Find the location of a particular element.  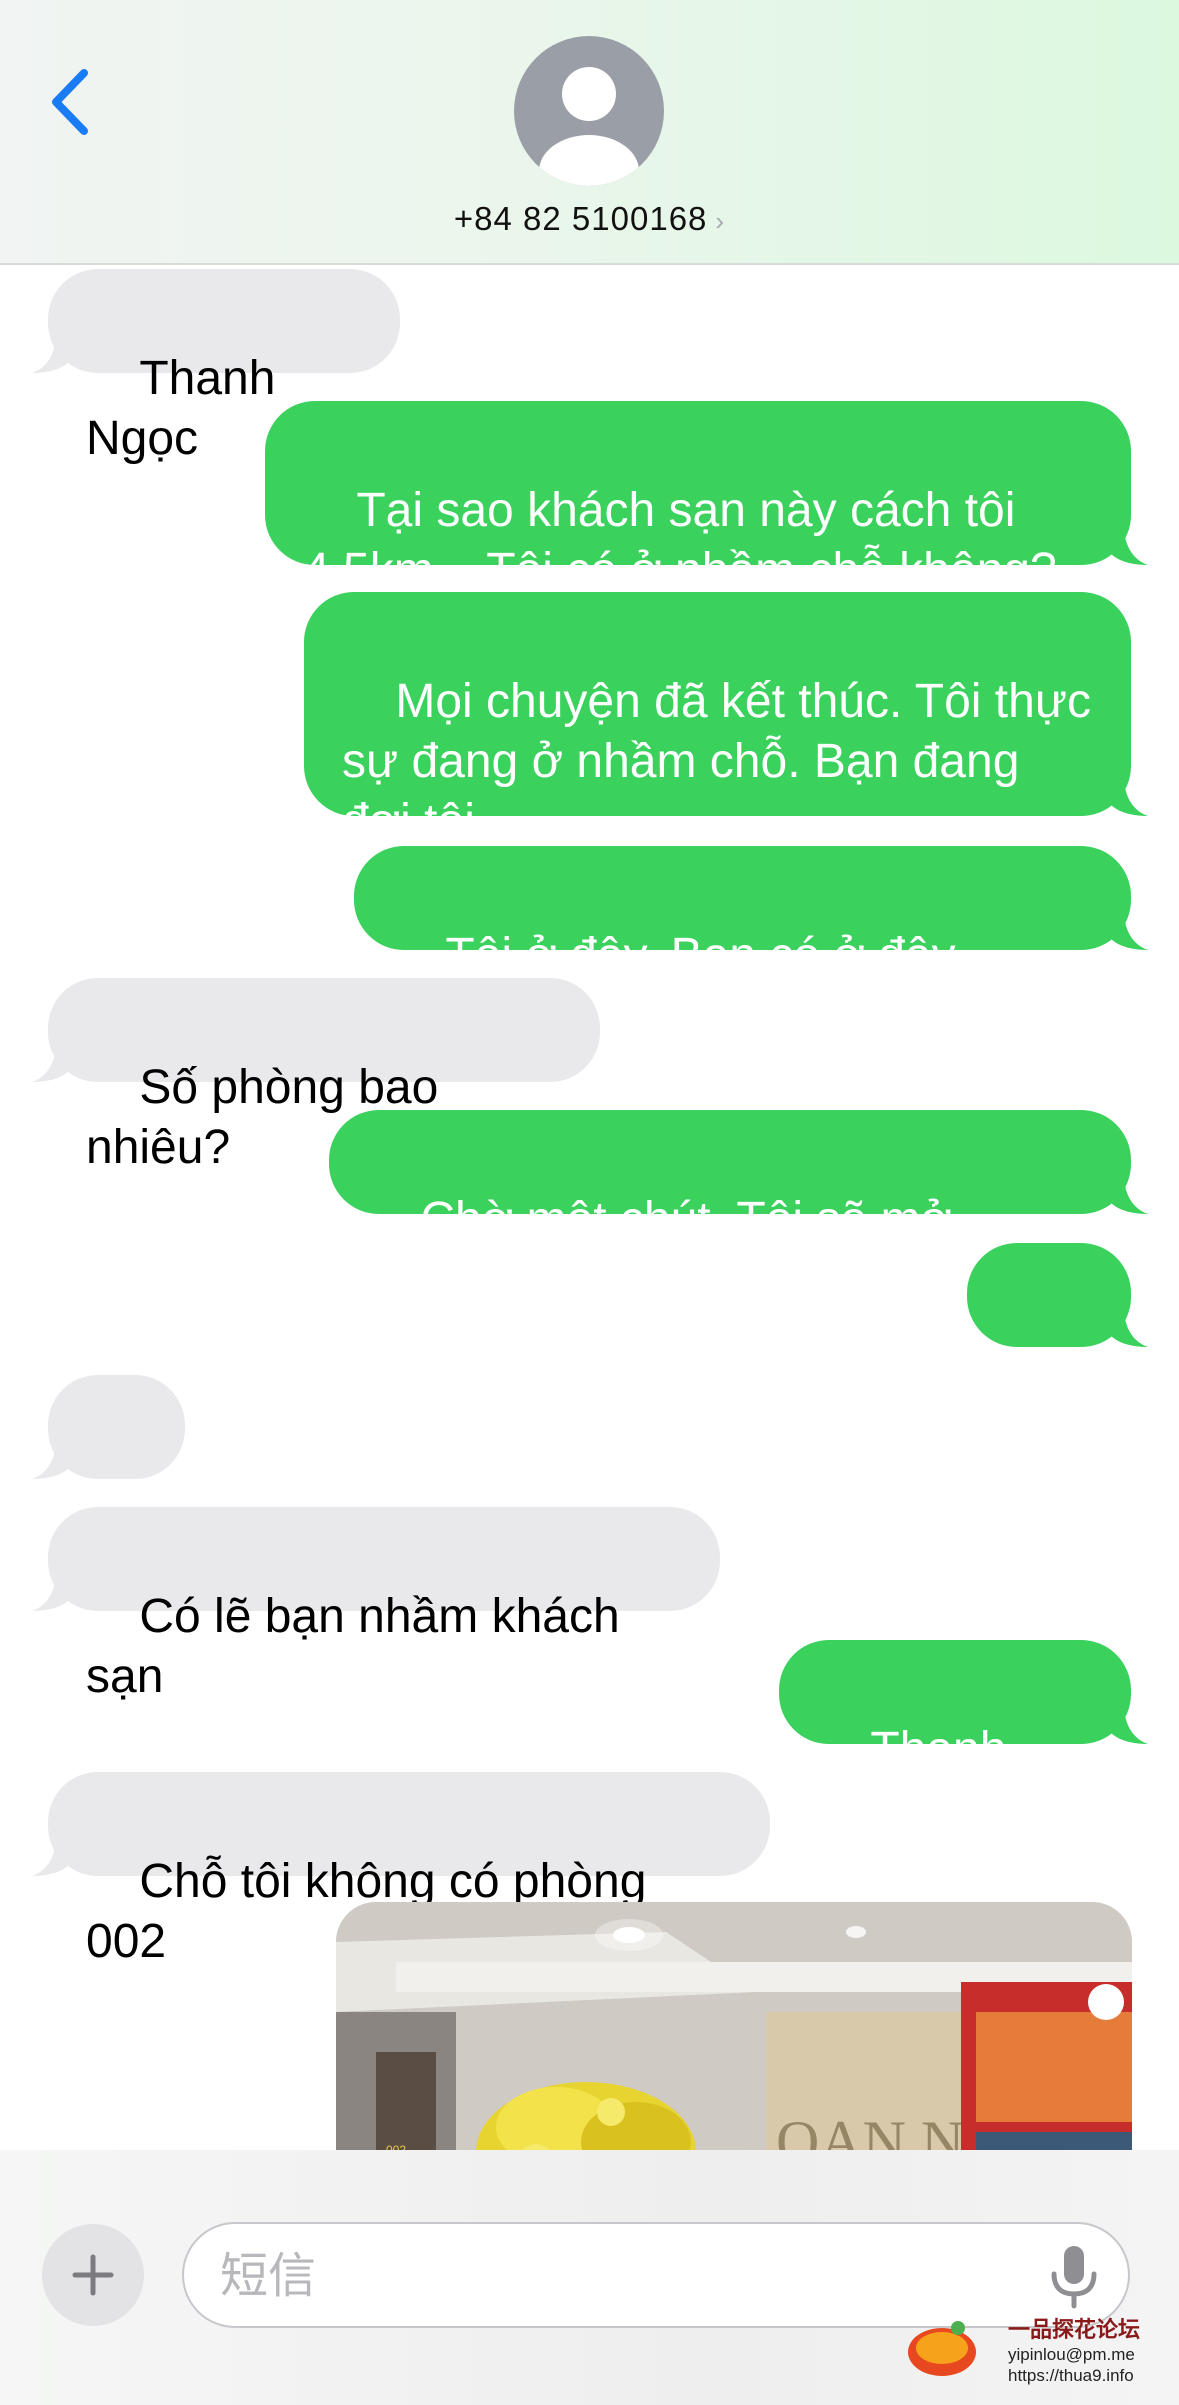

photo-thumbnail: OAN NGO 002 is located at coordinates (734, 2026).